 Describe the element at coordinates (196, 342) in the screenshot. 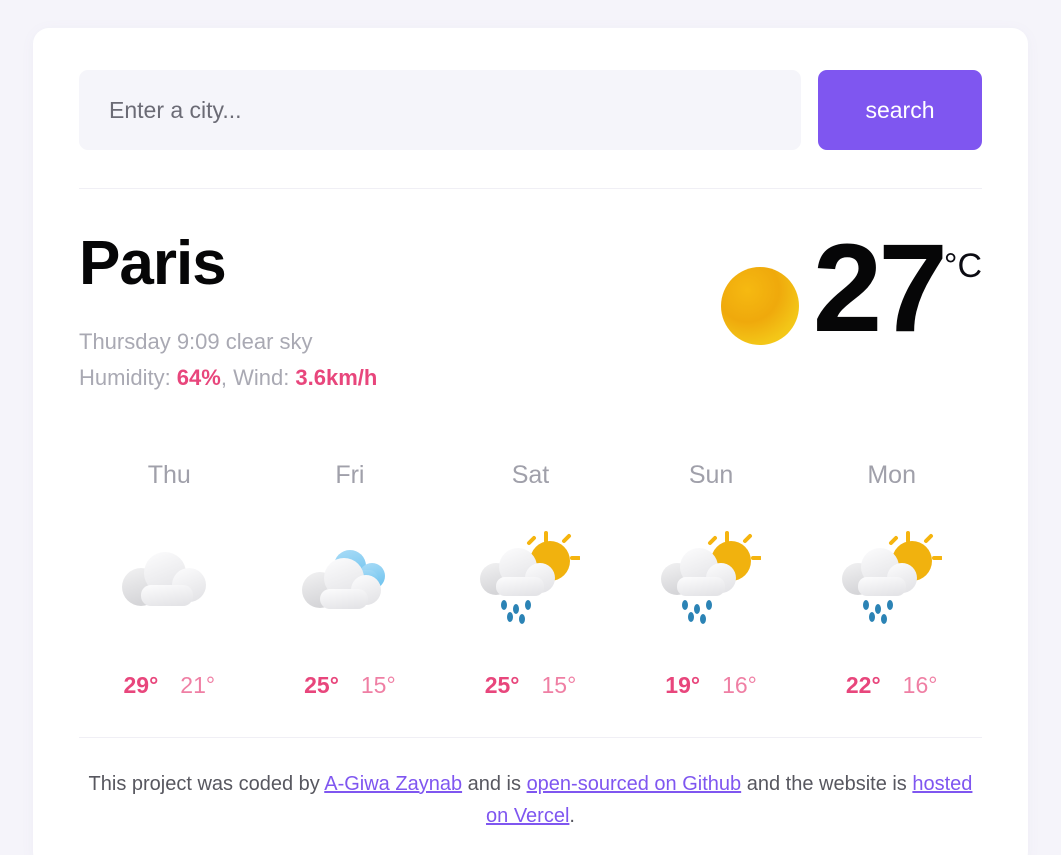

I see `weather-description: Thursday 9:09 clear sky` at that location.